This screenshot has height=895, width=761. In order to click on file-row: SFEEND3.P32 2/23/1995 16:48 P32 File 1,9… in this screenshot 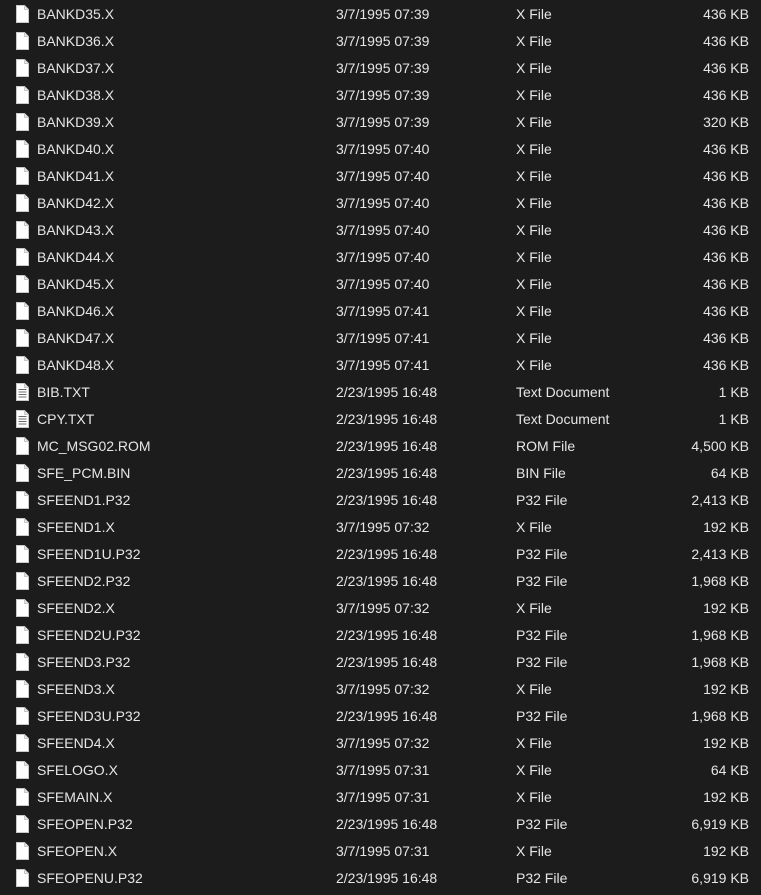, I will do `click(380, 662)`.